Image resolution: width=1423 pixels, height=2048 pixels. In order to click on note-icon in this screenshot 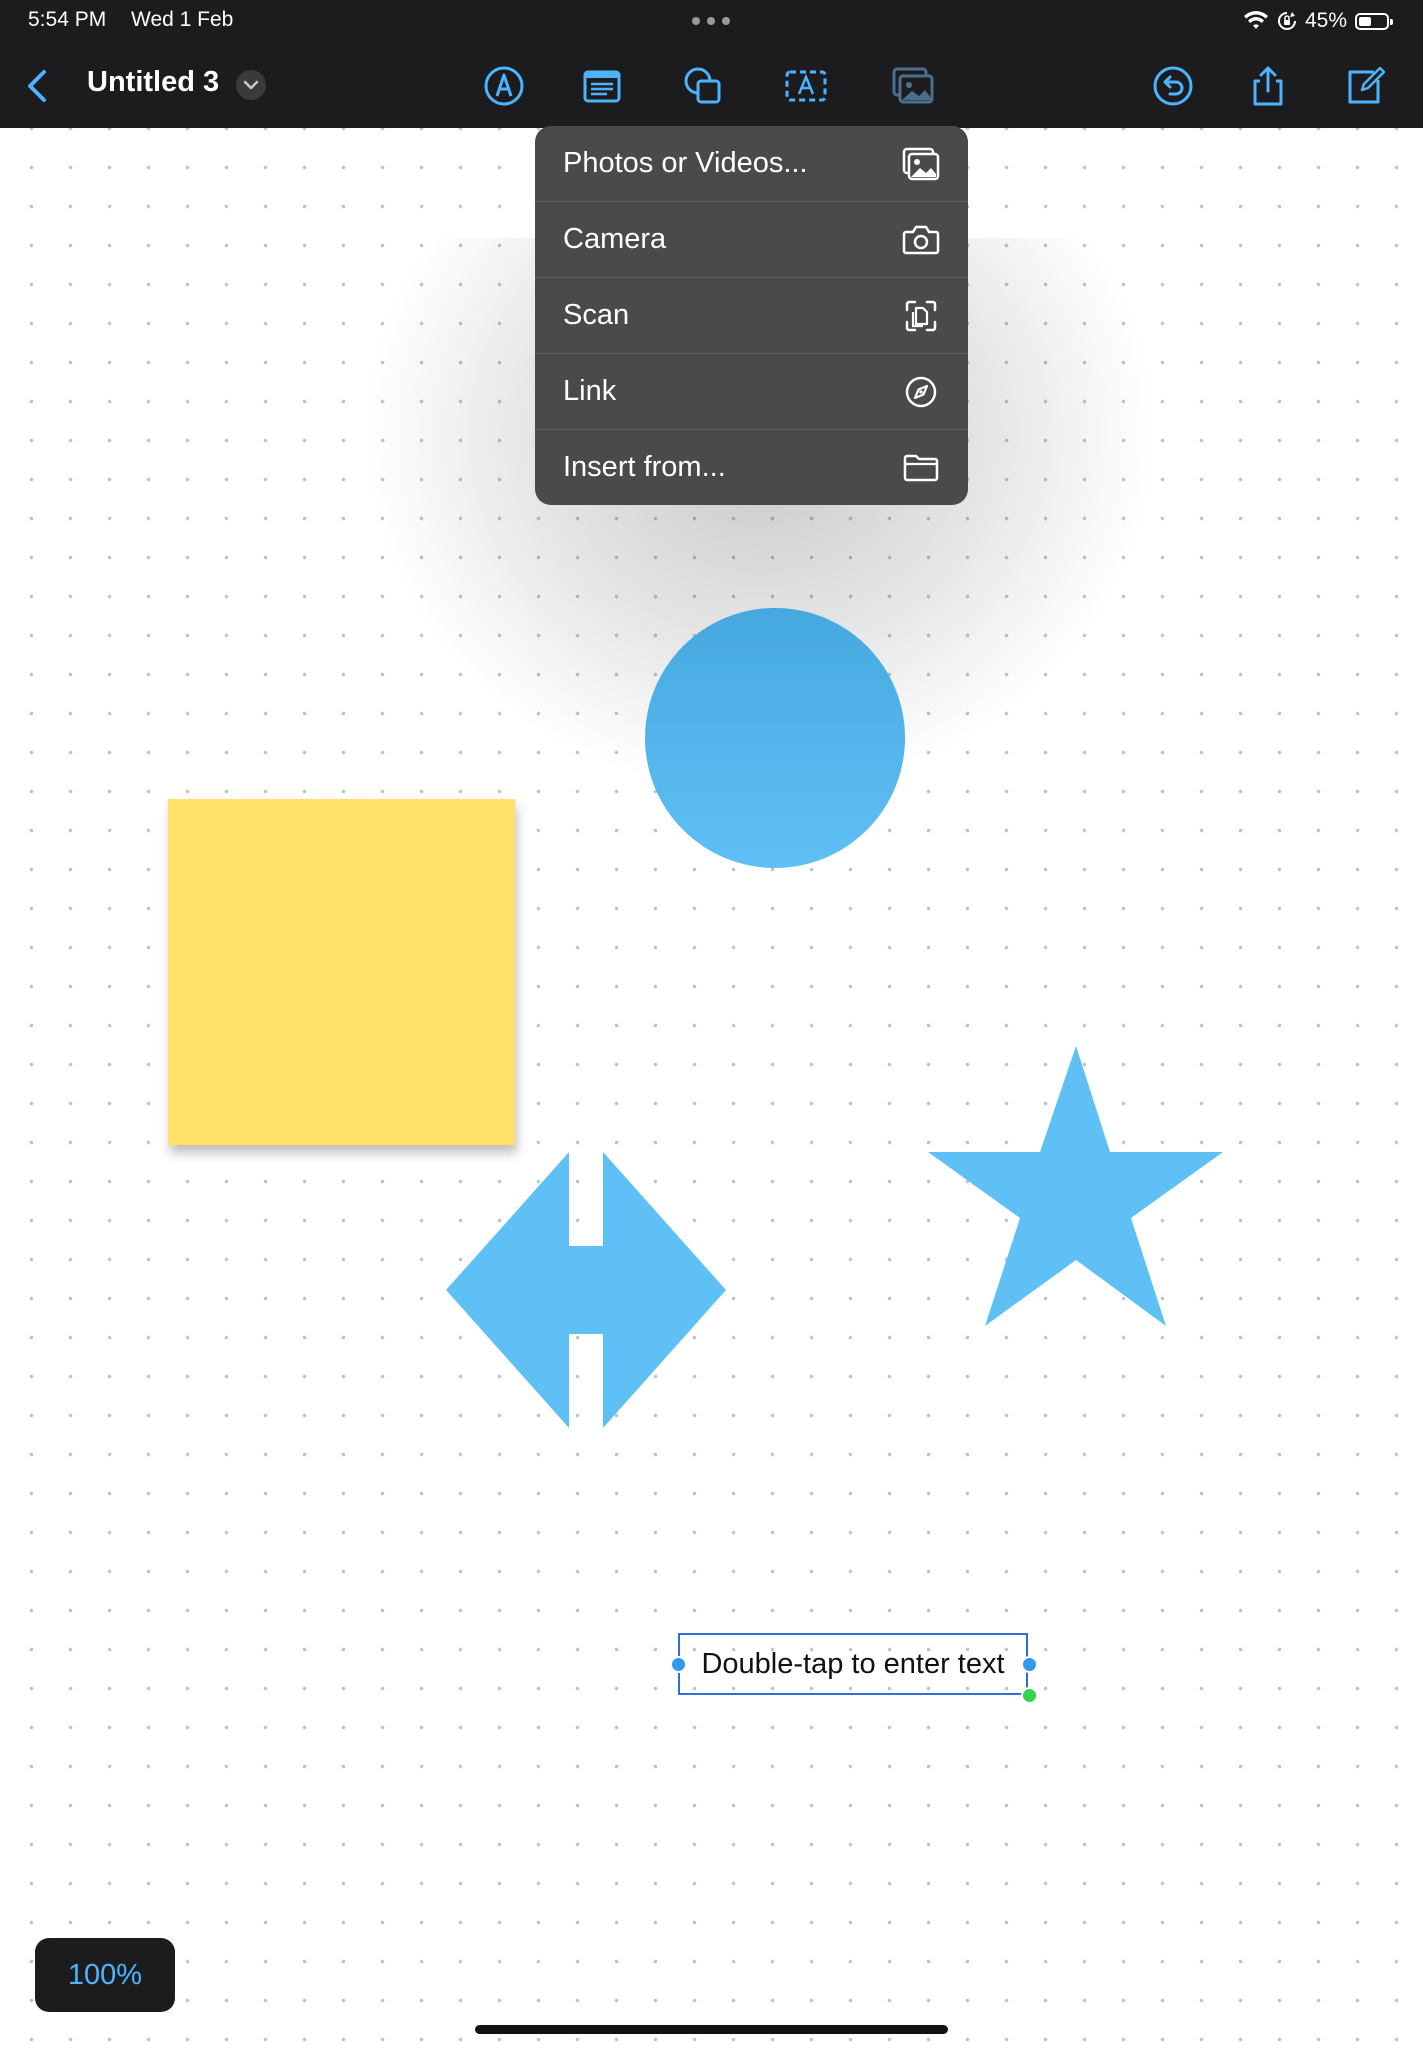, I will do `click(602, 86)`.